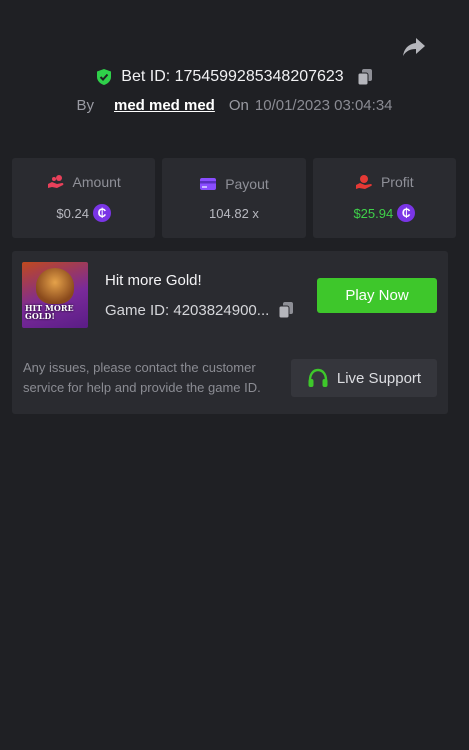  I want to click on share-icon, so click(414, 47).